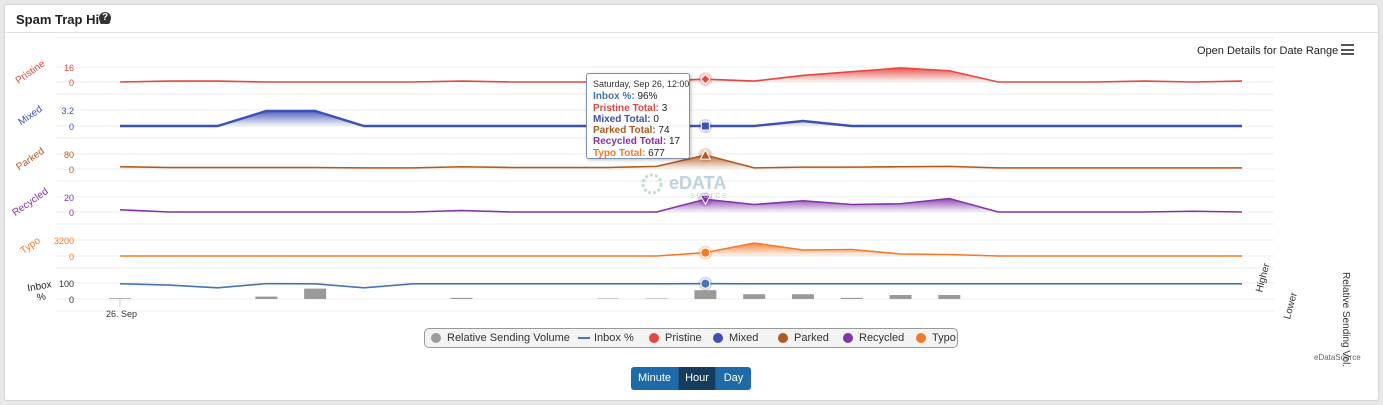 The height and width of the screenshot is (405, 1383). What do you see at coordinates (69, 155) in the screenshot?
I see `y-tick-label: 80` at bounding box center [69, 155].